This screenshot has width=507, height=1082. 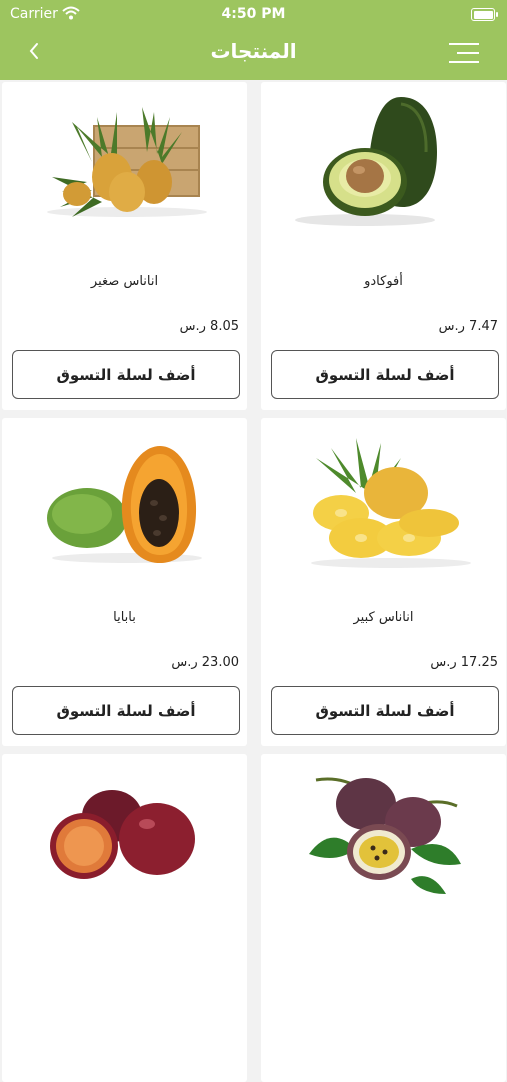 What do you see at coordinates (383, 582) in the screenshot?
I see `product-card-large-pineapple: اناناس كبير 17.25 ر.س أضف لسلة التسوق` at bounding box center [383, 582].